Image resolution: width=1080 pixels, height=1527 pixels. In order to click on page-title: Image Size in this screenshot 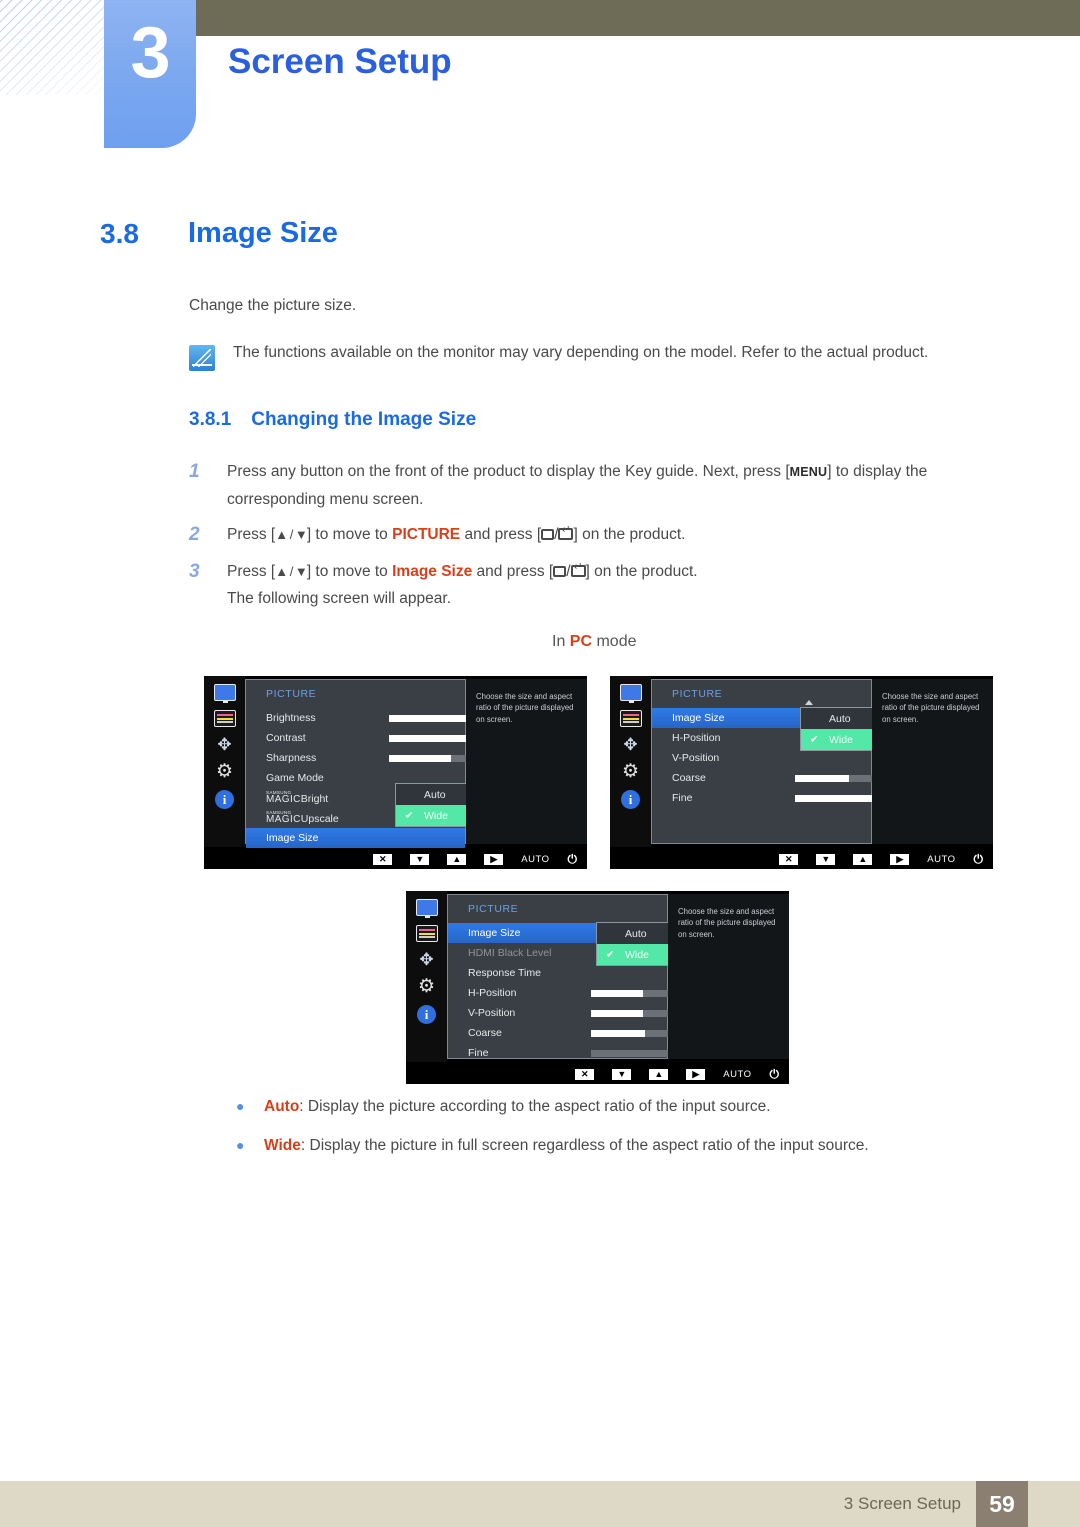, I will do `click(263, 233)`.